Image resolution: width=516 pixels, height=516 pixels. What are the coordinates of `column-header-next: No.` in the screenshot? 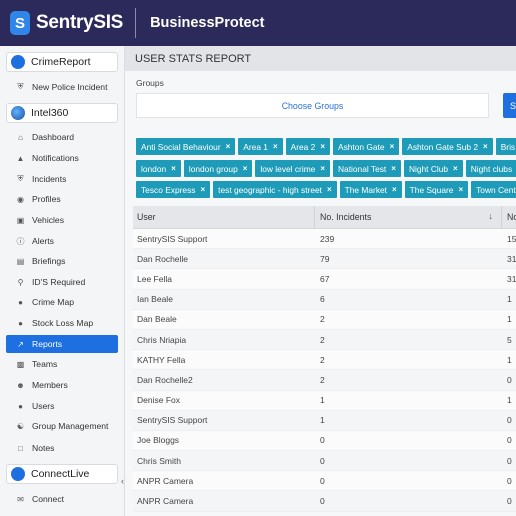 It's located at (509, 217).